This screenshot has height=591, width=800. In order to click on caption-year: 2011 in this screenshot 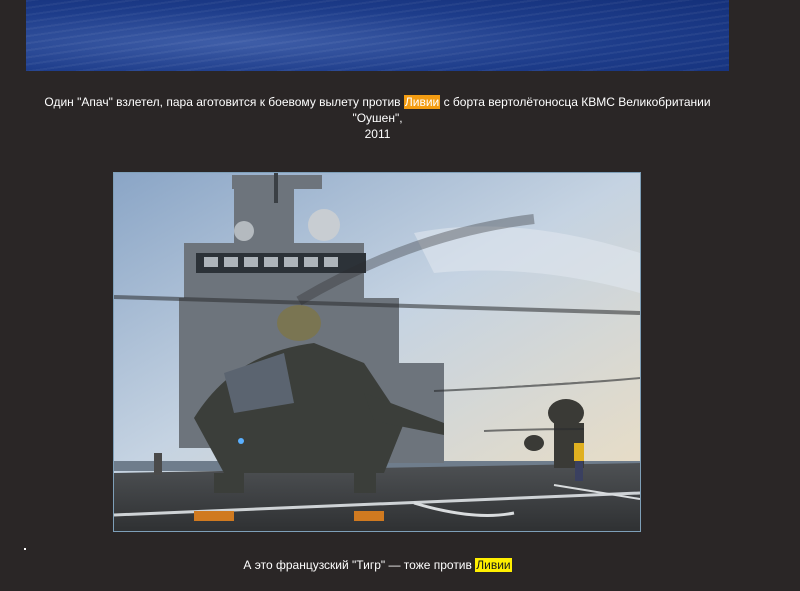, I will do `click(377, 134)`.